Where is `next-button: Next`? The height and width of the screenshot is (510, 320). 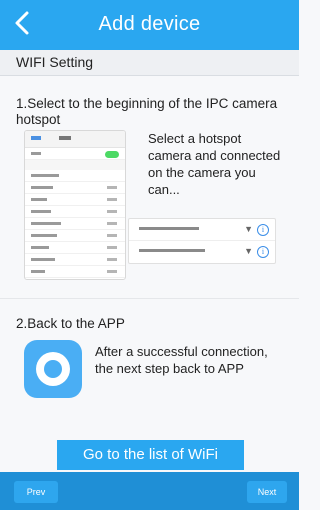
next-button: Next is located at coordinates (267, 492).